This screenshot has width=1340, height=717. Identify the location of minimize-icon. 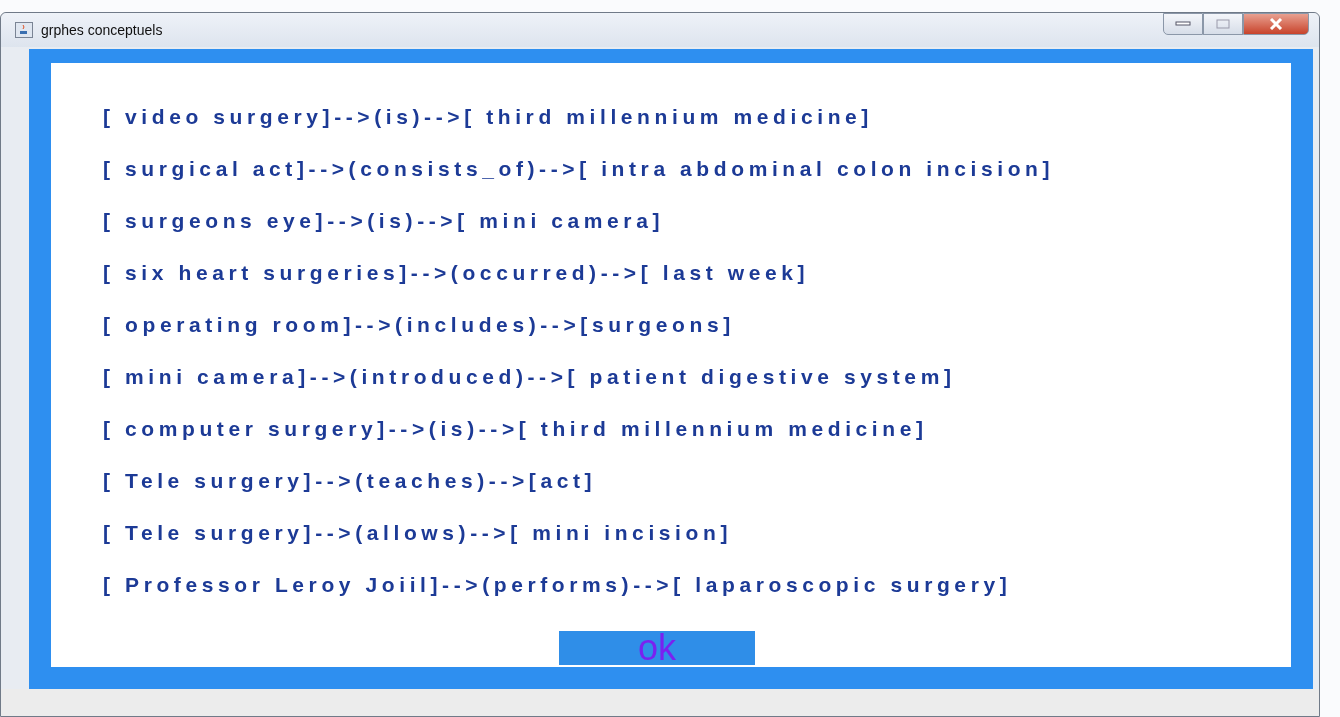
(1183, 24).